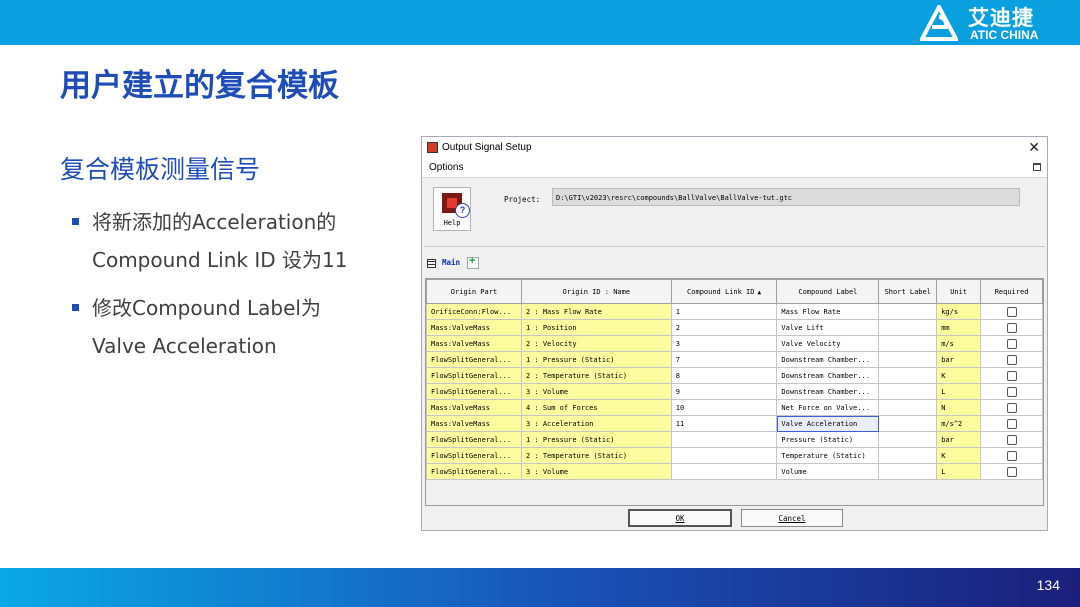 The image size is (1080, 607). Describe the element at coordinates (959, 291) in the screenshot. I see `column-header: Unit` at that location.